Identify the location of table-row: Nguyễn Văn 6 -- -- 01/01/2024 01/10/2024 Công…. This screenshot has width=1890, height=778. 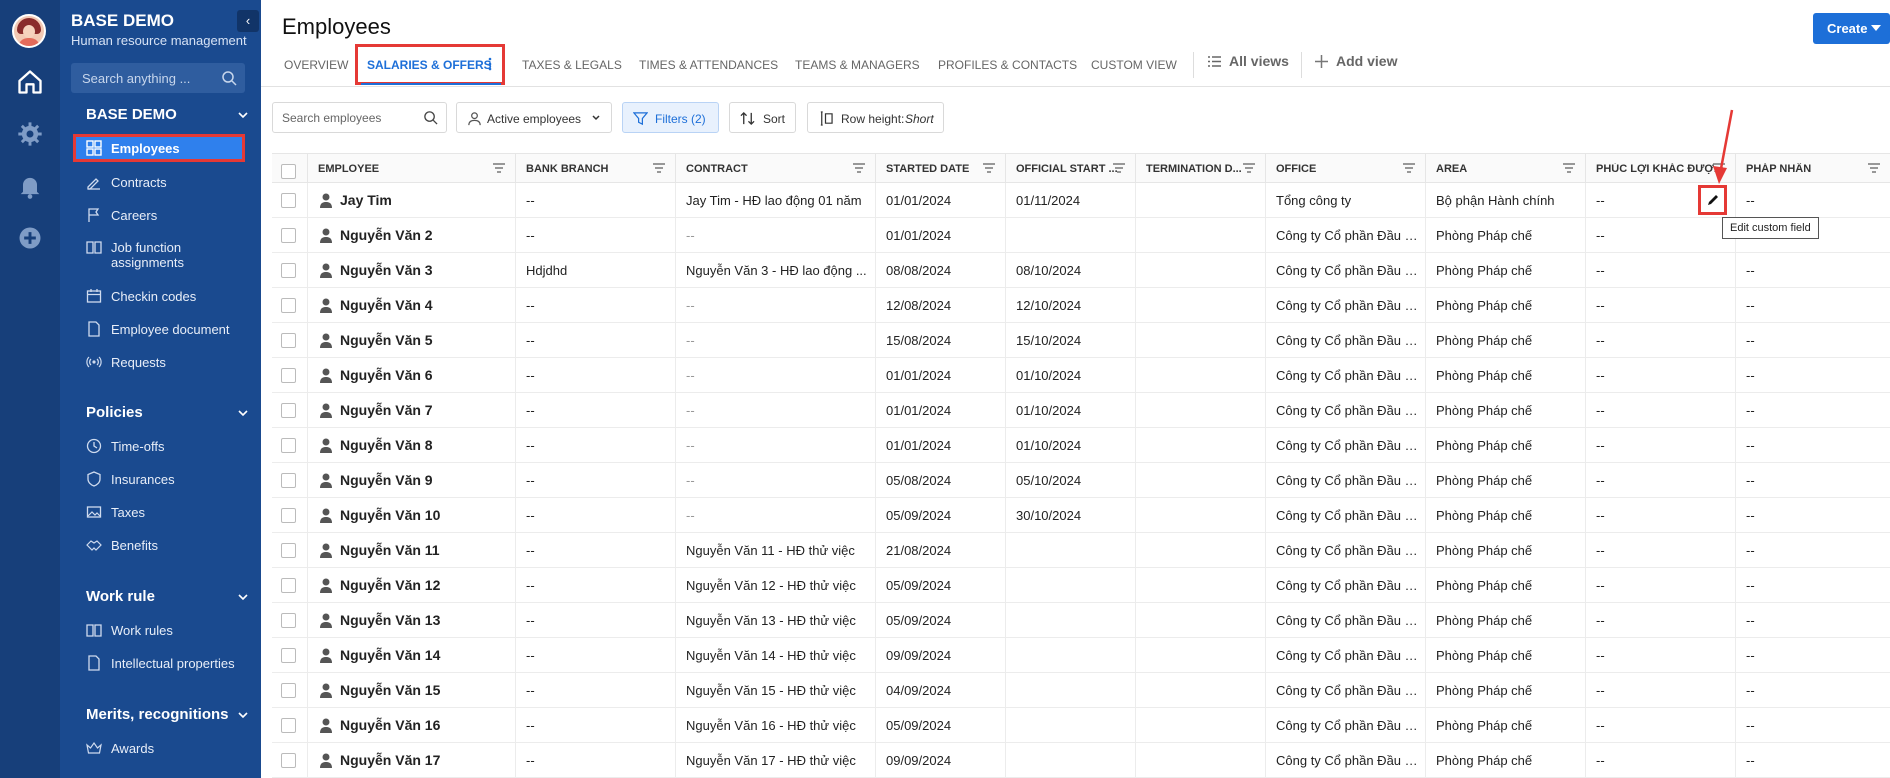
(1081, 375).